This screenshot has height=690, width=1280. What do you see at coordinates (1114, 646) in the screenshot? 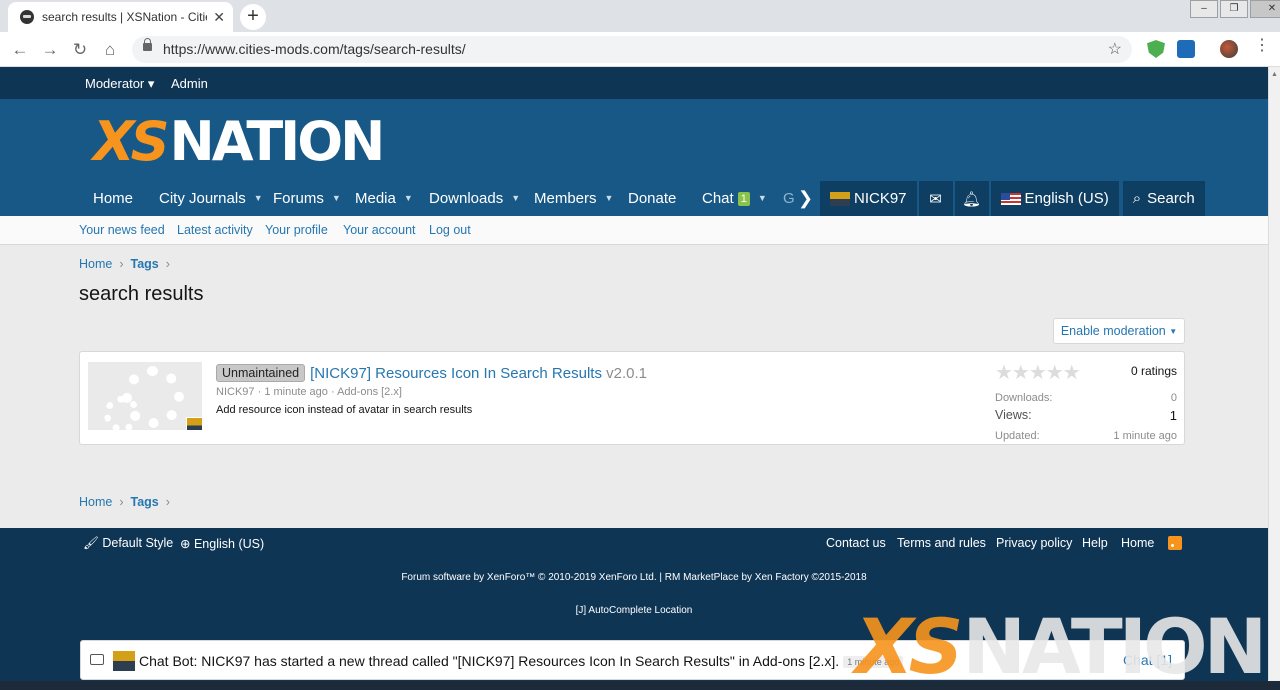
I see `watermark-nation: NATION` at bounding box center [1114, 646].